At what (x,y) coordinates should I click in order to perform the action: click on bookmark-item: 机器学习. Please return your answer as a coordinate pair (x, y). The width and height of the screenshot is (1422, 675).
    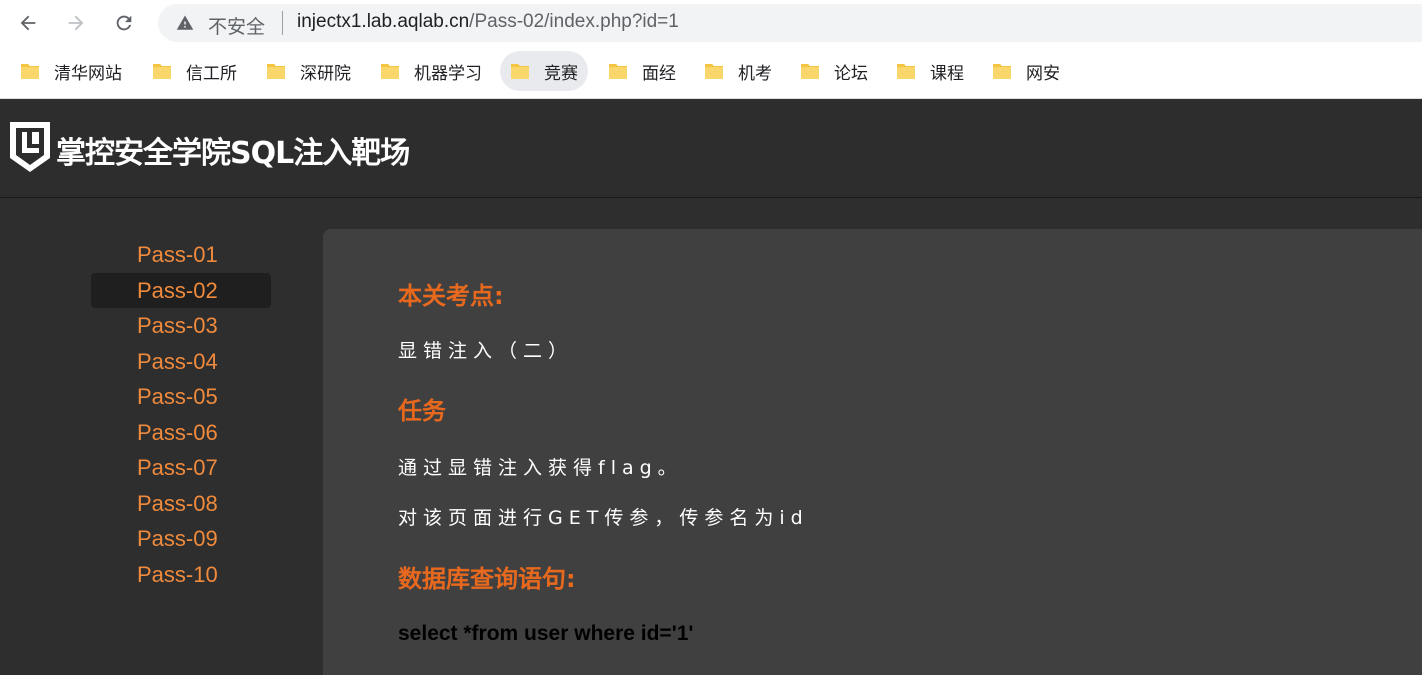
    Looking at the image, I should click on (431, 71).